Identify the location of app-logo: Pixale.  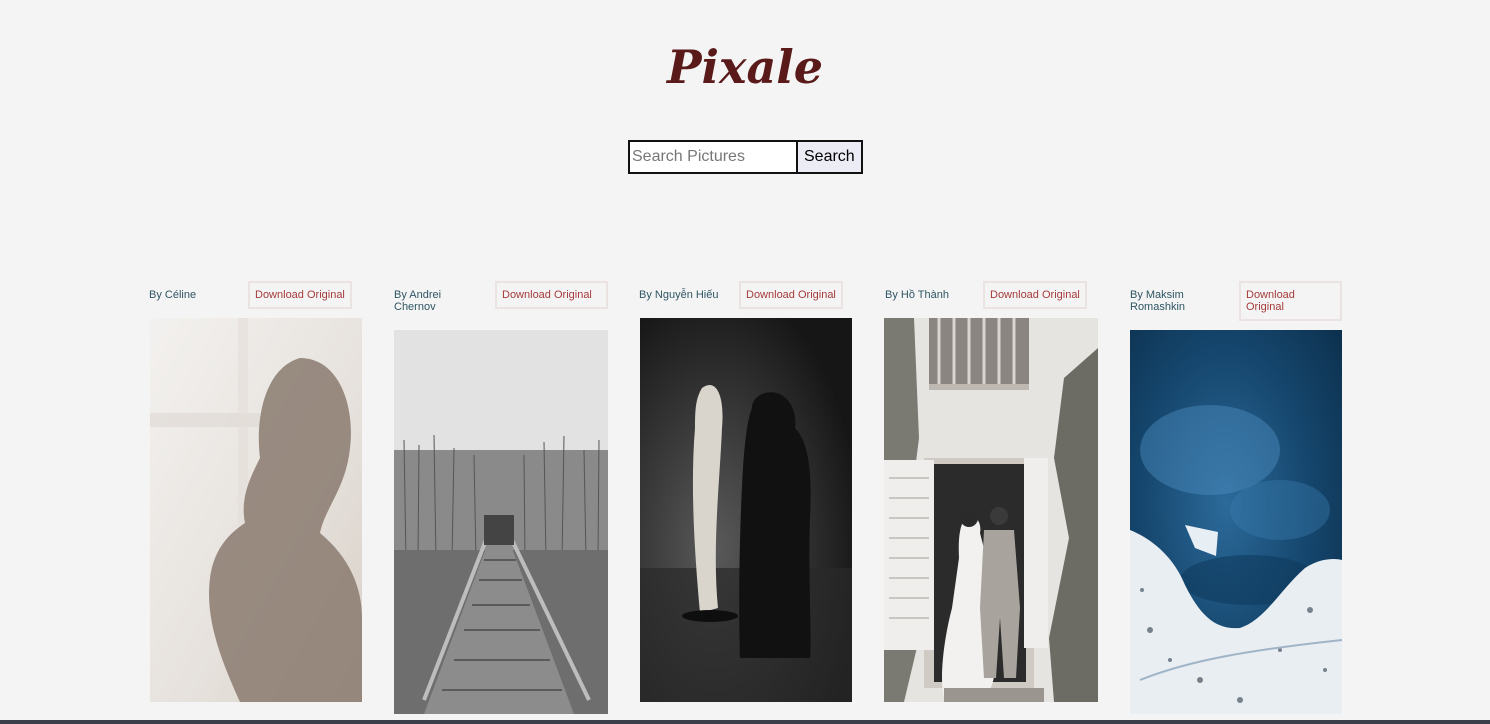
(745, 67).